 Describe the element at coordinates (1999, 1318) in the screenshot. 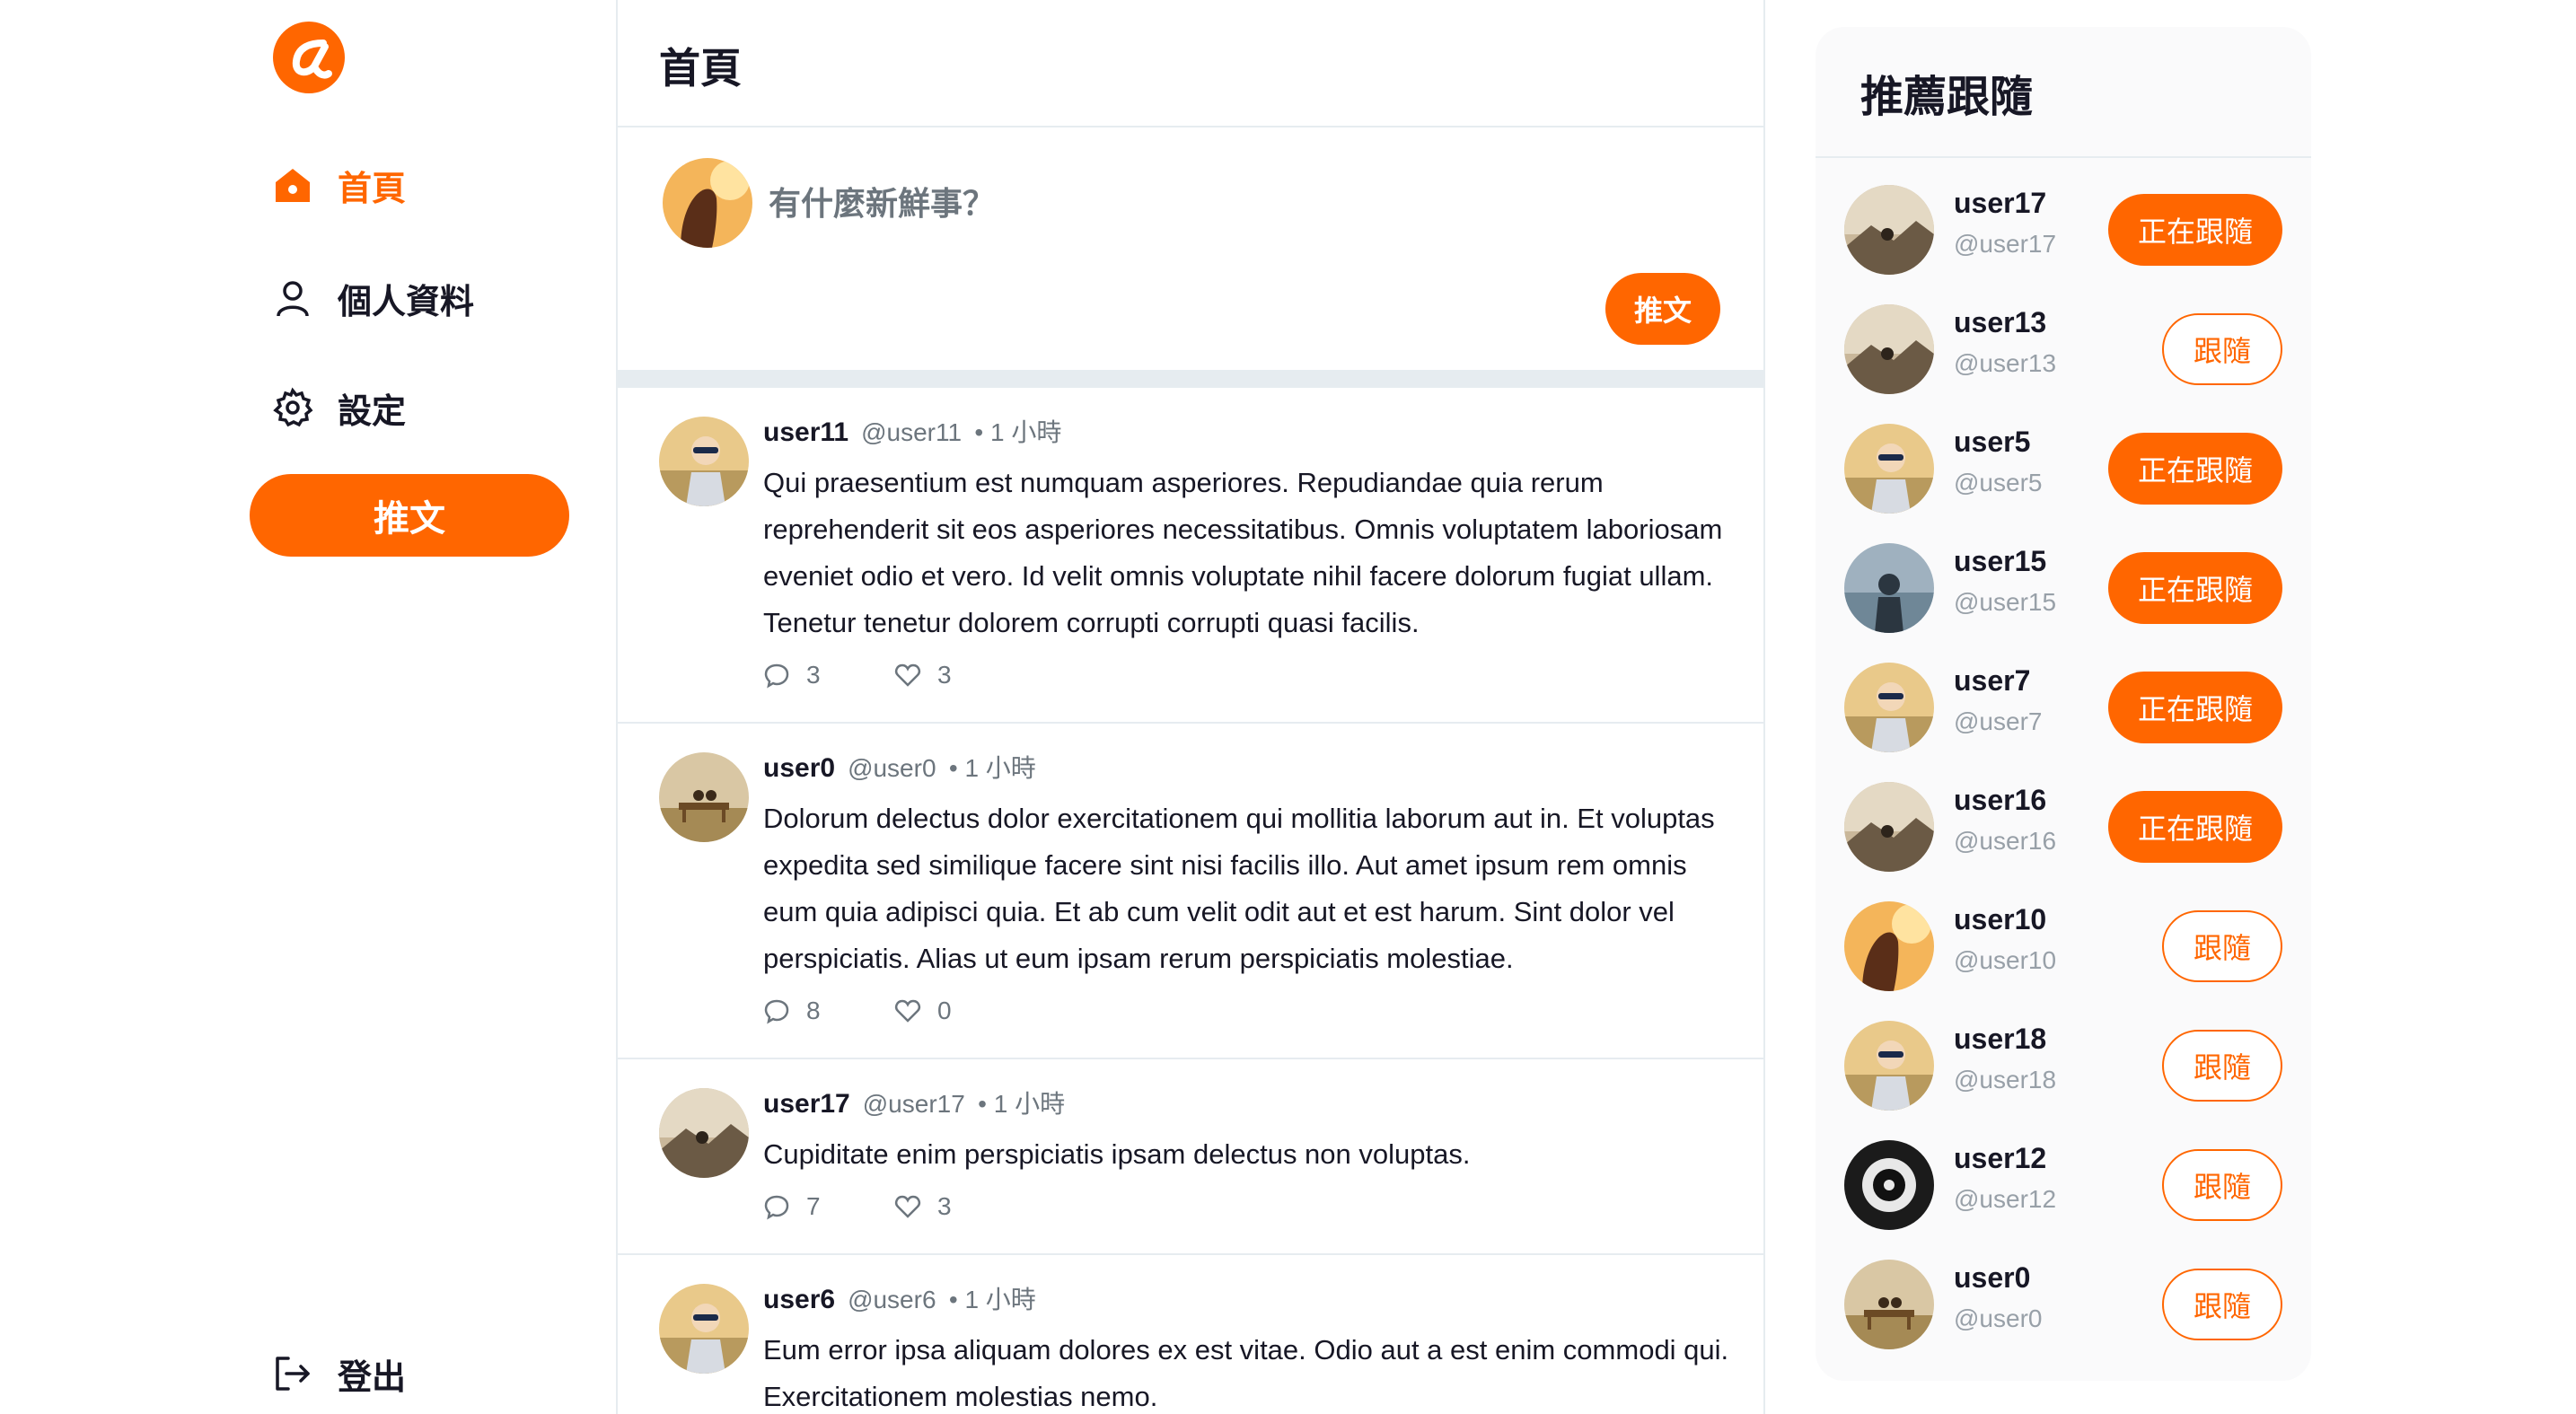

I see `user-handle: @user0` at that location.